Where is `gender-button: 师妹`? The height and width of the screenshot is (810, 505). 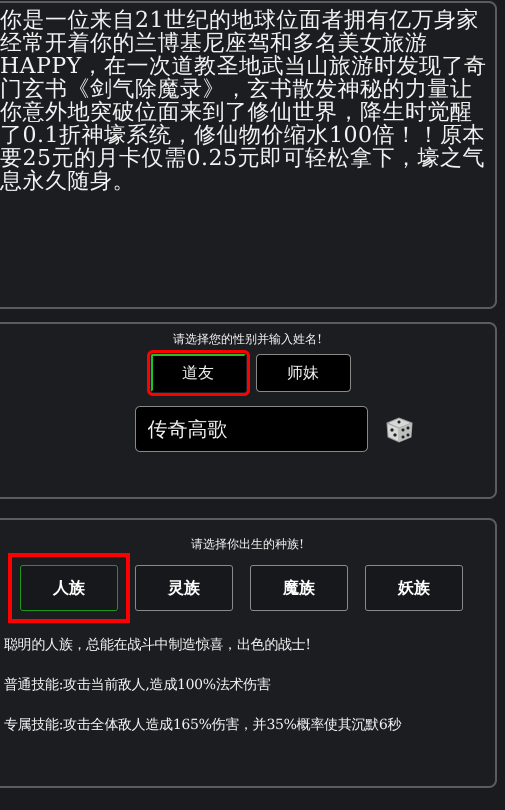 gender-button: 师妹 is located at coordinates (303, 373).